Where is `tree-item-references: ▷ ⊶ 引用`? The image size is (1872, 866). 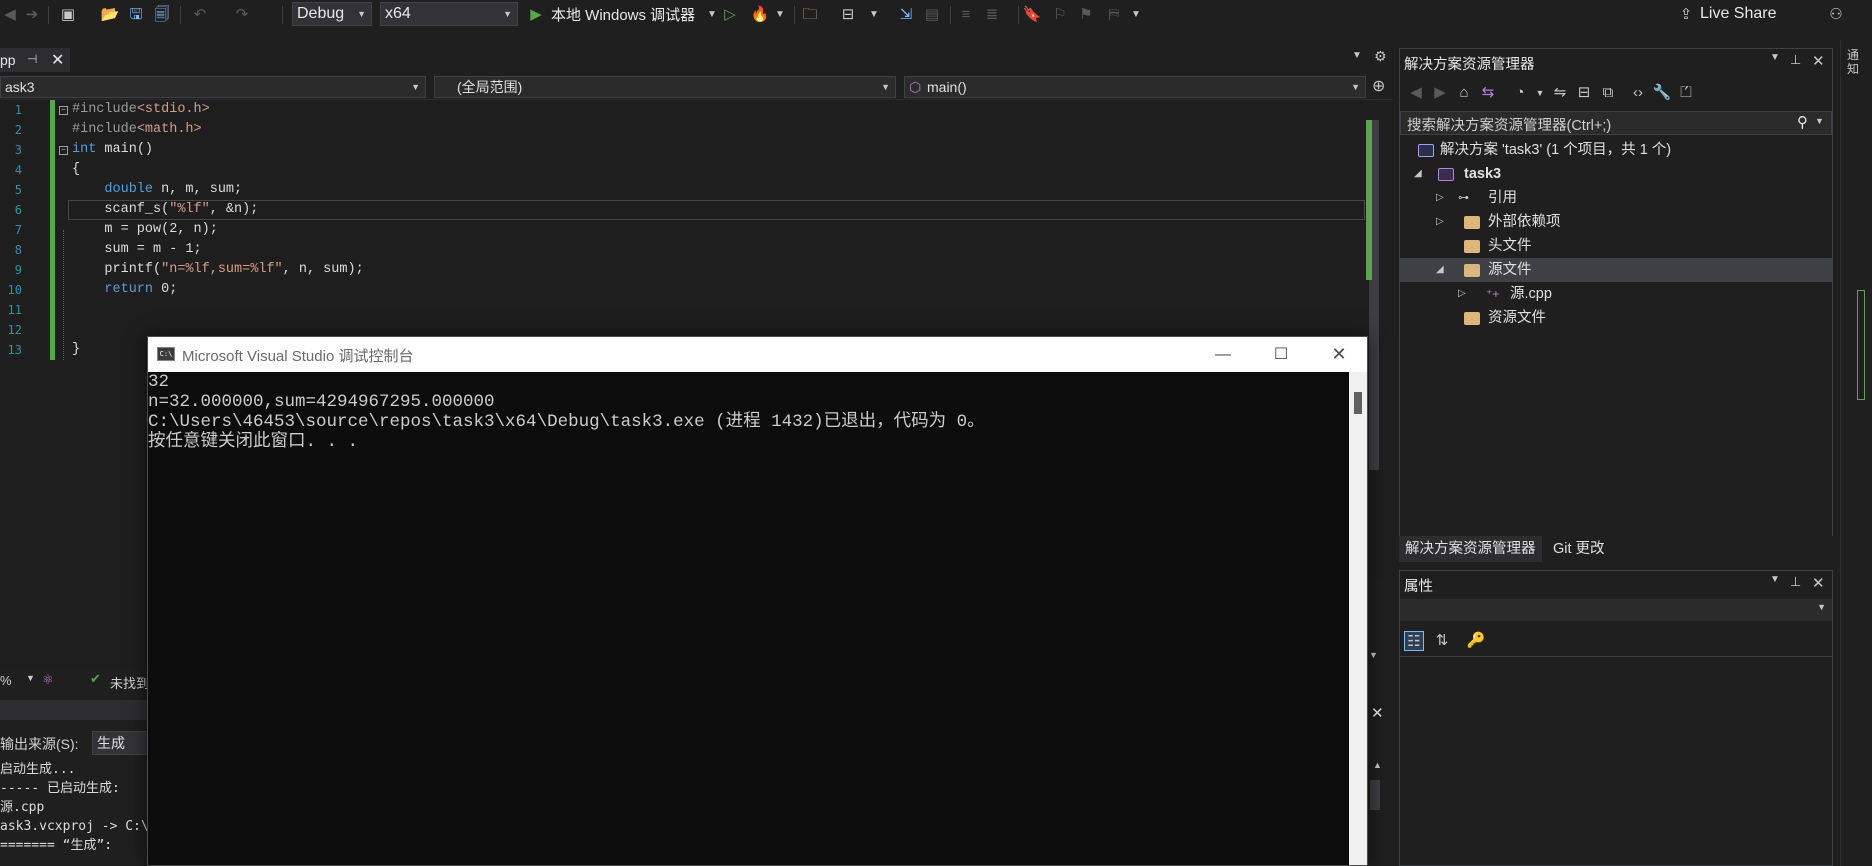 tree-item-references: ▷ ⊶ 引用 is located at coordinates (1616, 198).